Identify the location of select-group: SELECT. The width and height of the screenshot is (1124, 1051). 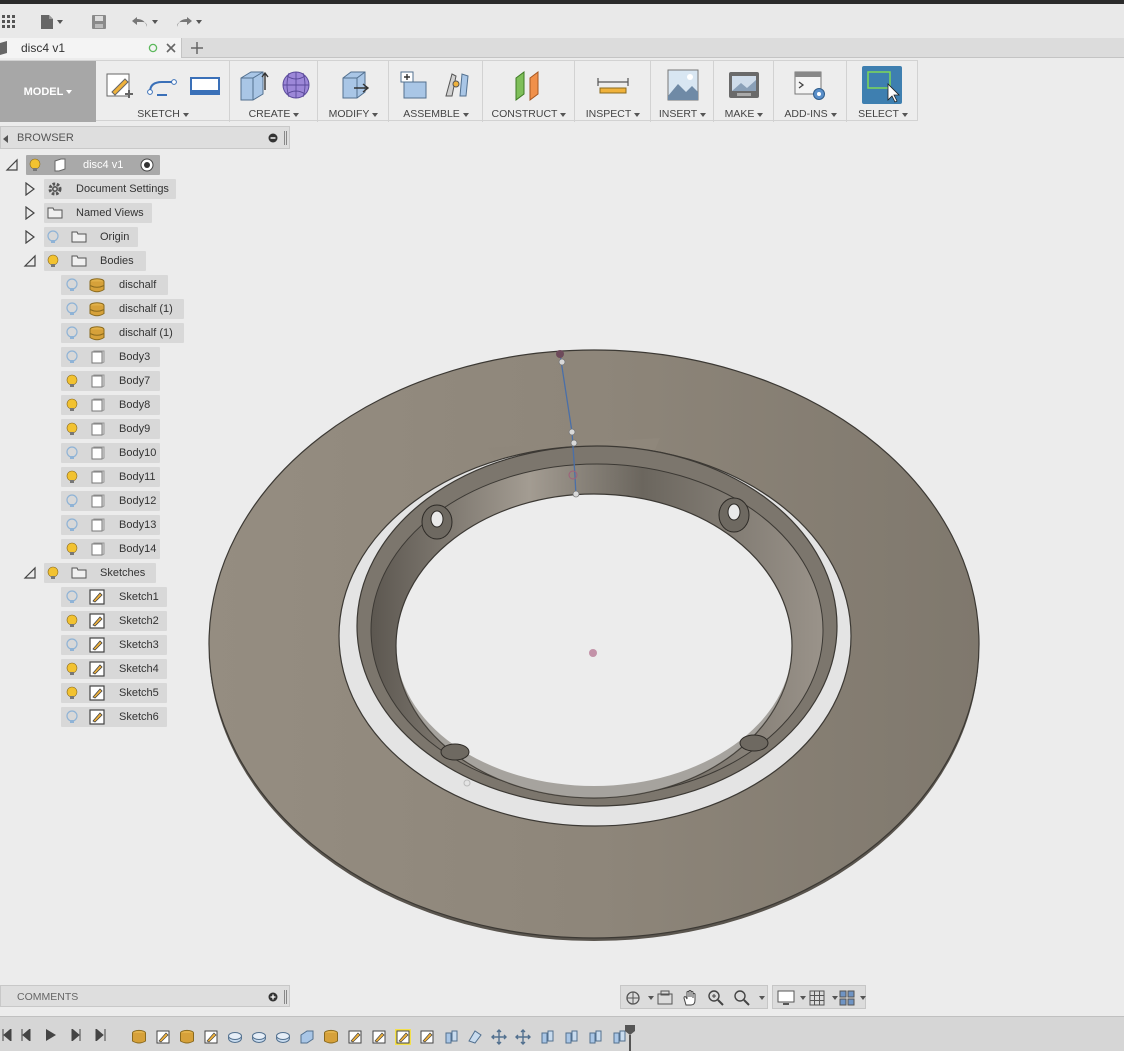
(883, 91).